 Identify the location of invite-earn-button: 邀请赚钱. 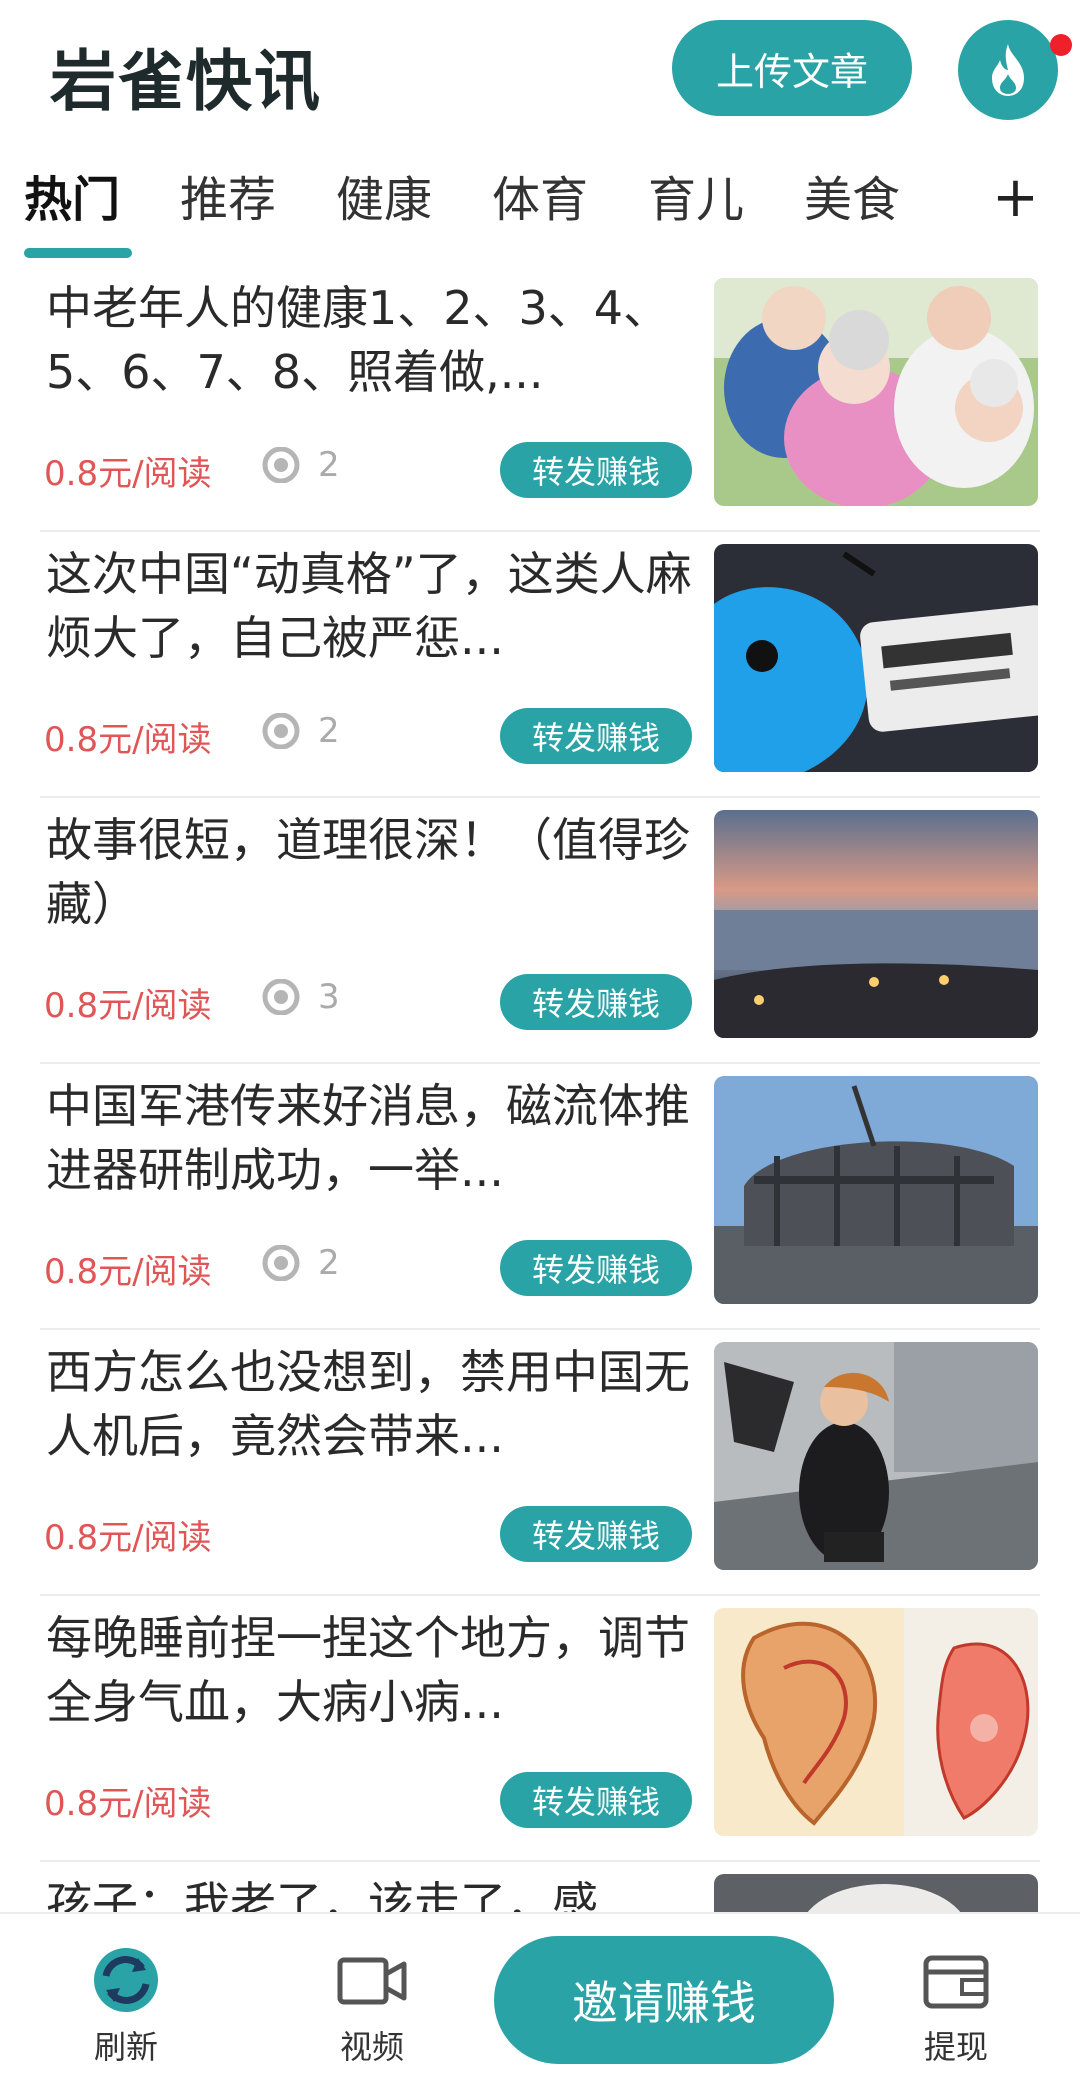
(664, 2000).